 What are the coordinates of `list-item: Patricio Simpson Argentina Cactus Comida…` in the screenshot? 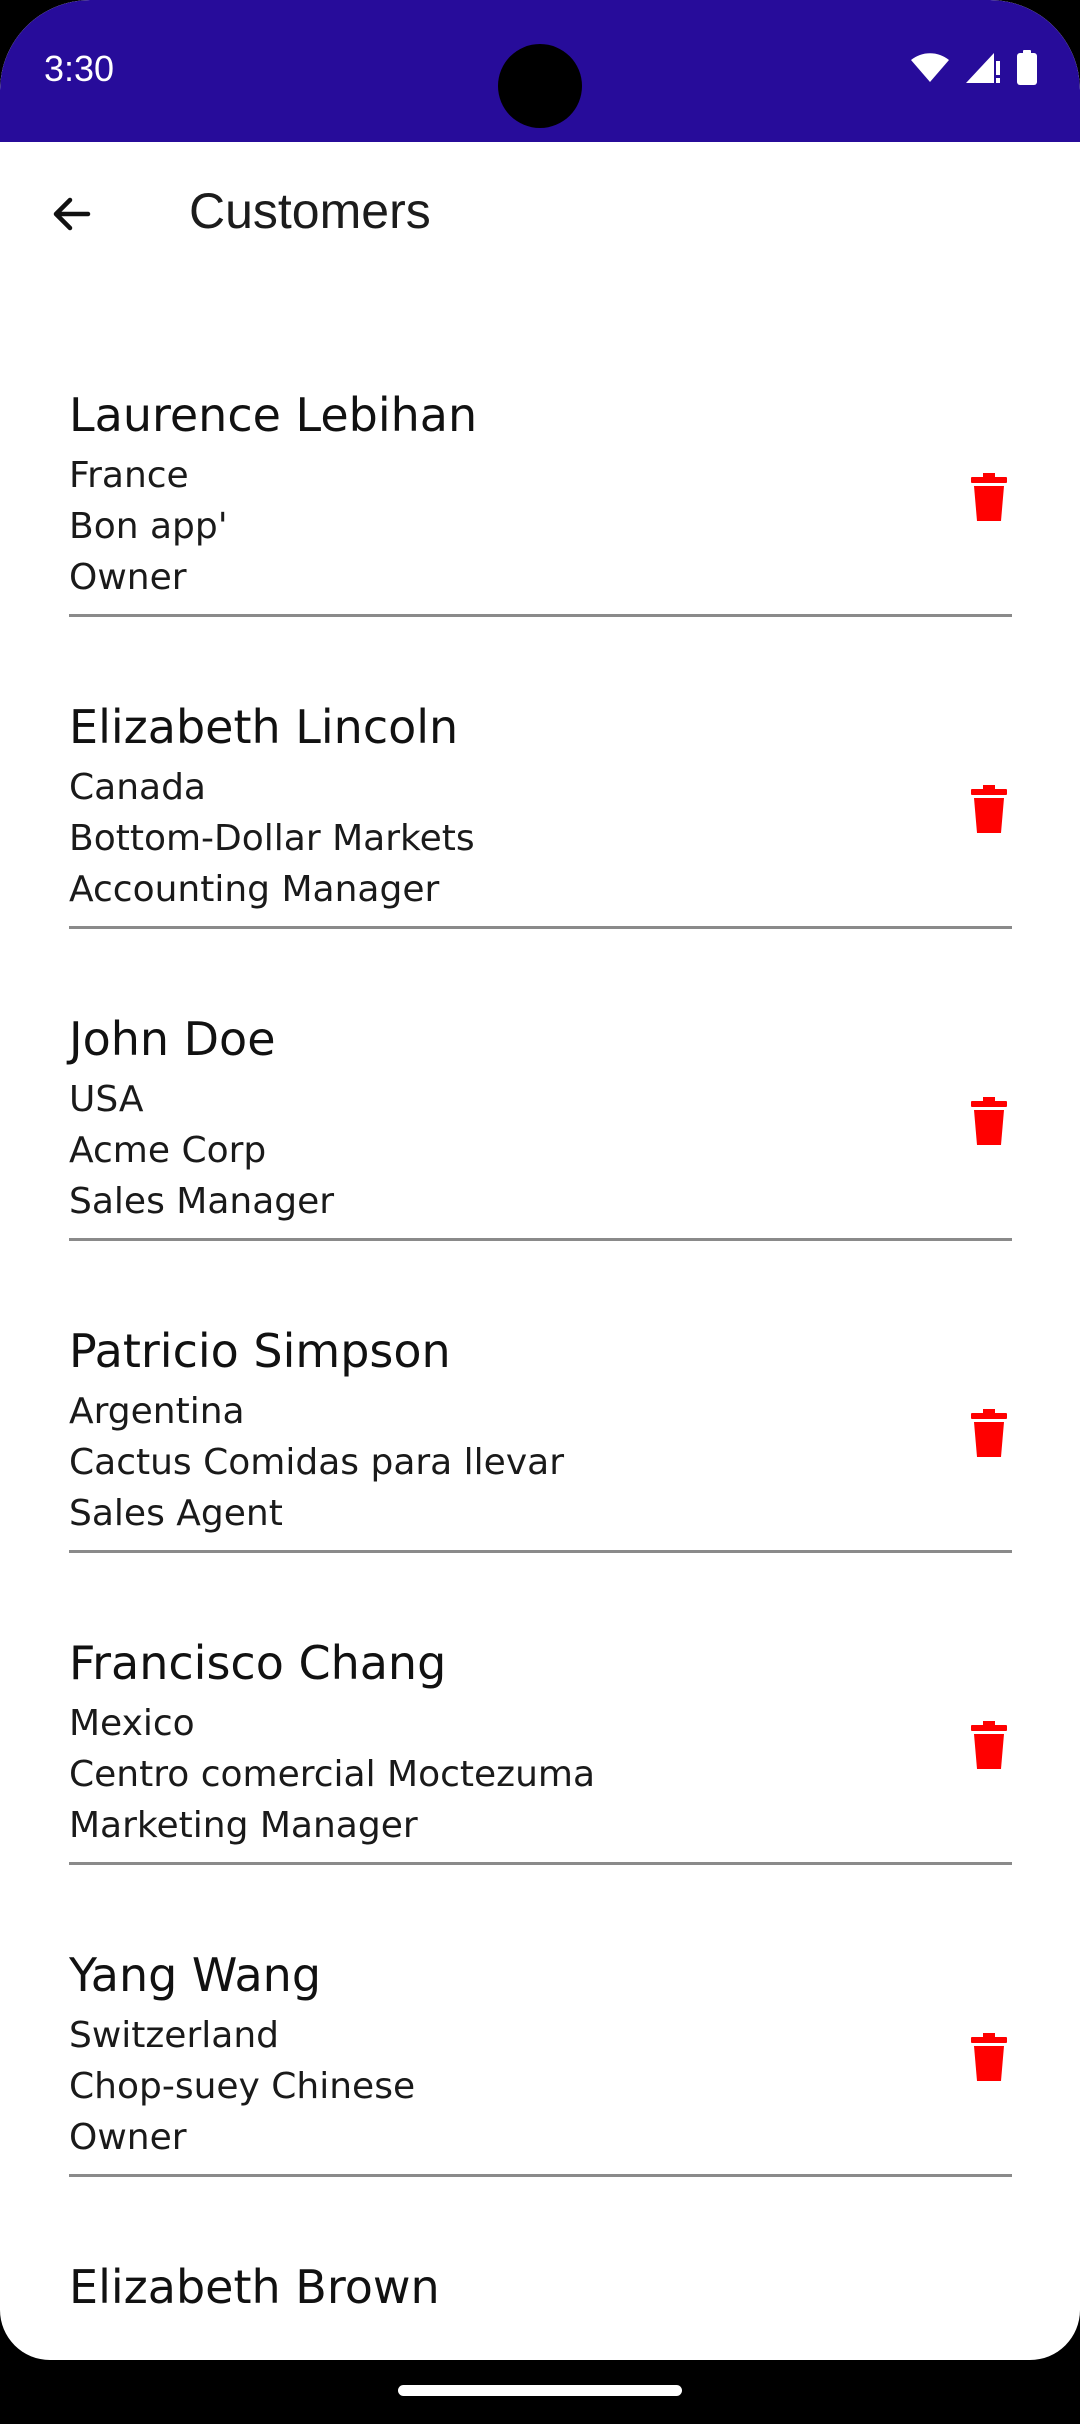 It's located at (540, 1389).